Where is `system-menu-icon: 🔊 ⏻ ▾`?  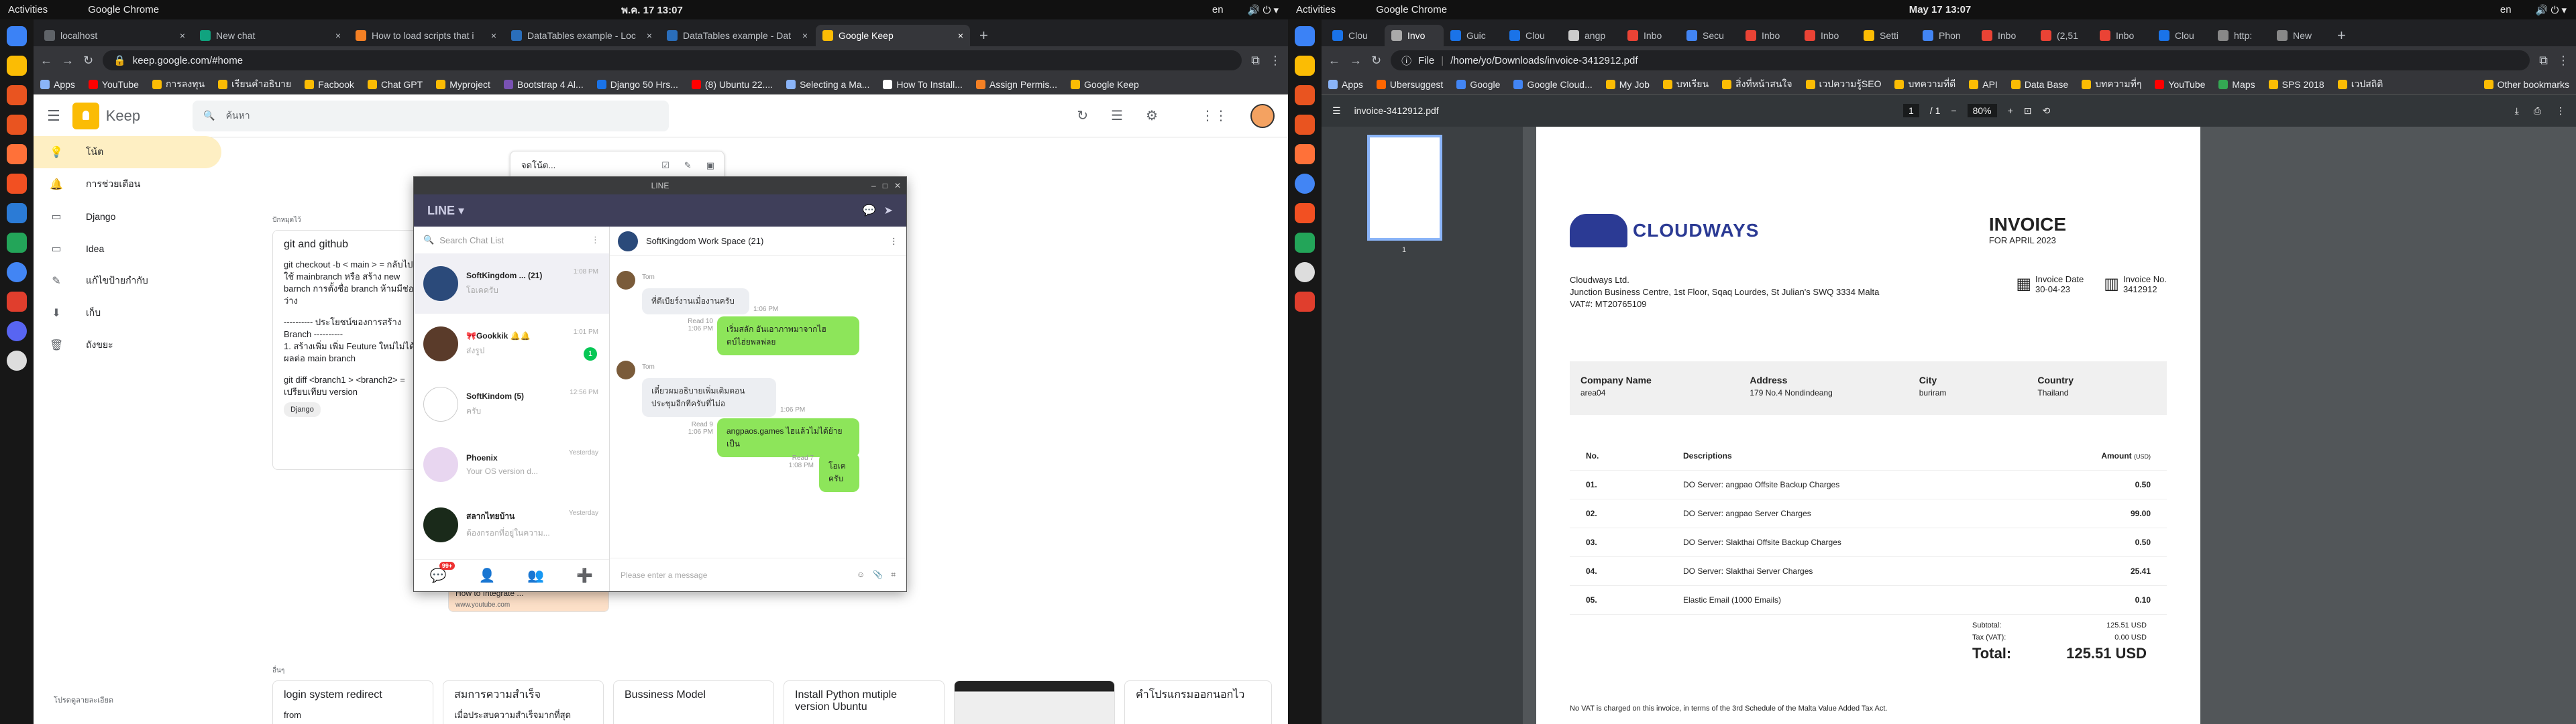 system-menu-icon: 🔊 ⏻ ▾ is located at coordinates (1263, 10).